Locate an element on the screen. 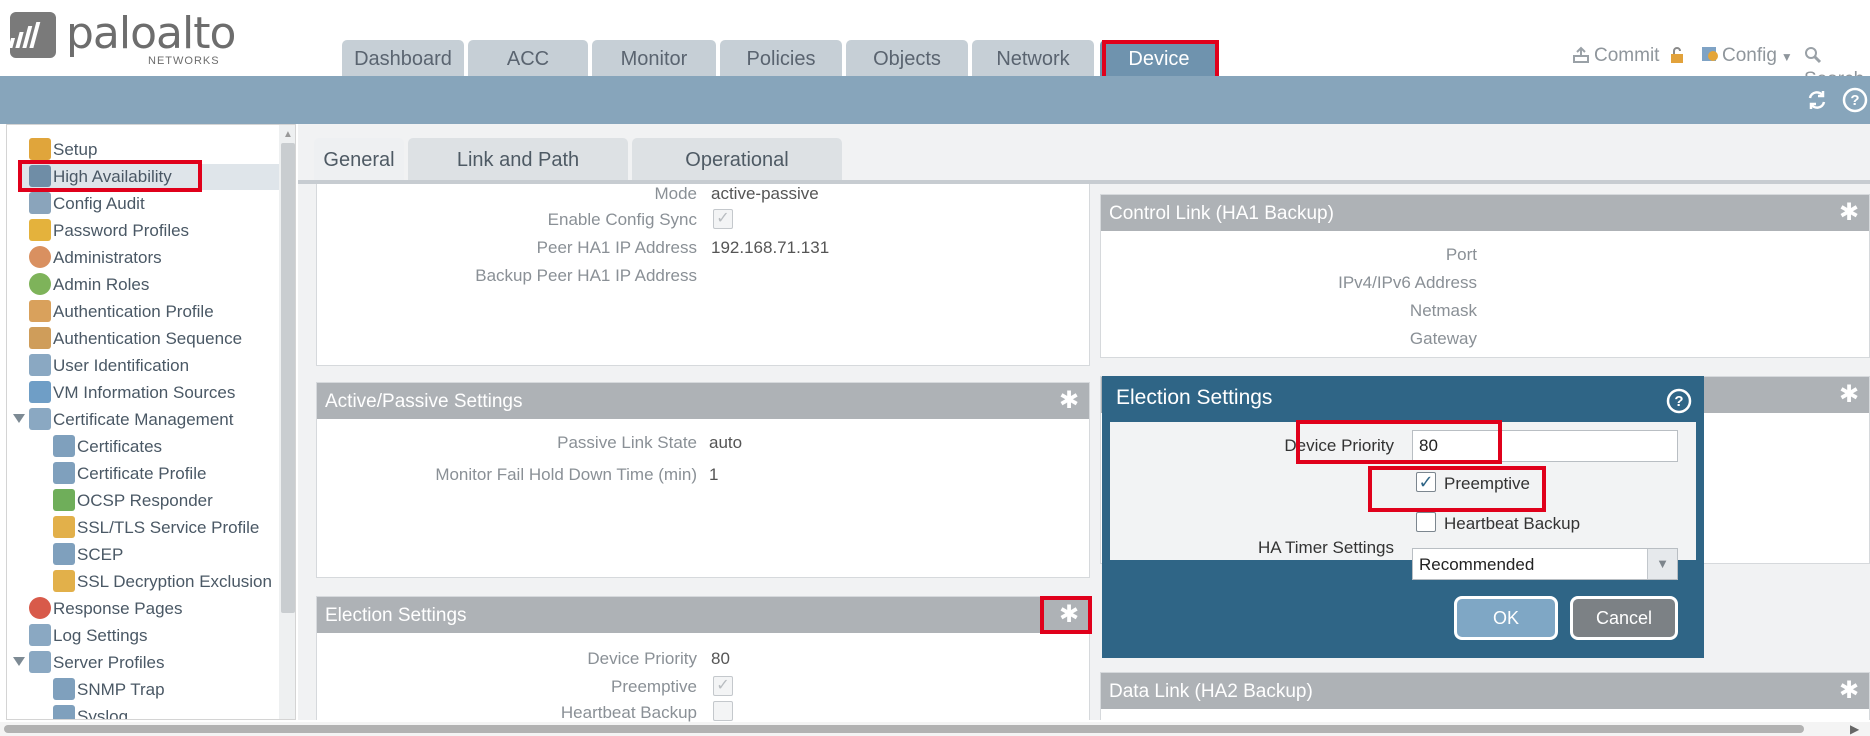  scroll-right-icon: ▶ is located at coordinates (1854, 729).